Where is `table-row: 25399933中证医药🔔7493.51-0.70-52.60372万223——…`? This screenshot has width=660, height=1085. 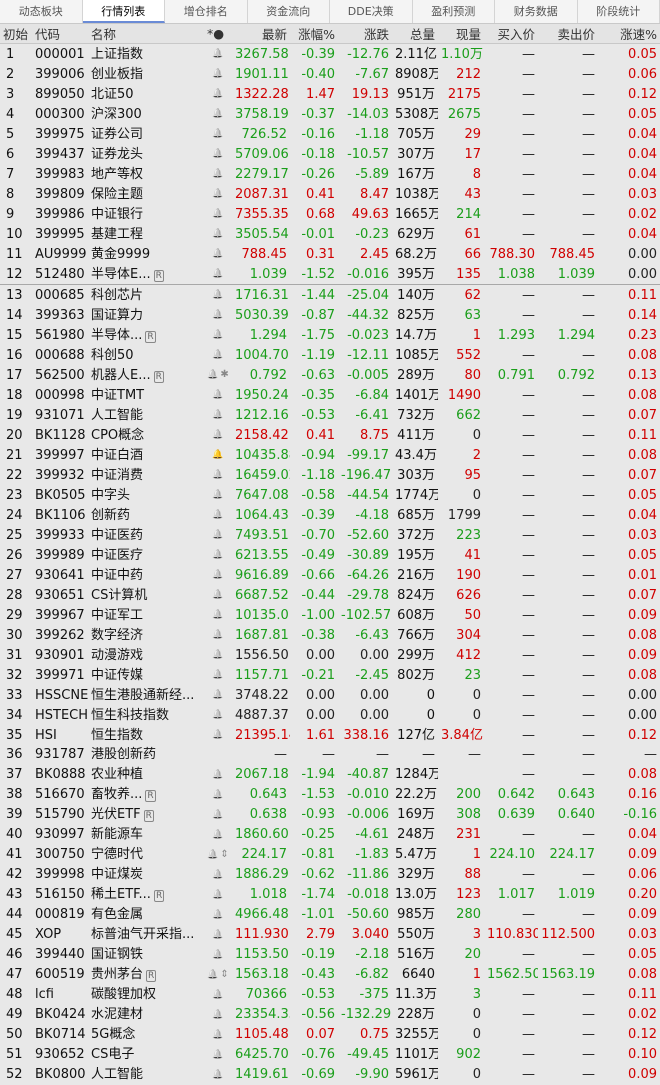
table-row: 25399933中证医药🔔7493.51-0.70-52.60372万223——… is located at coordinates (330, 535).